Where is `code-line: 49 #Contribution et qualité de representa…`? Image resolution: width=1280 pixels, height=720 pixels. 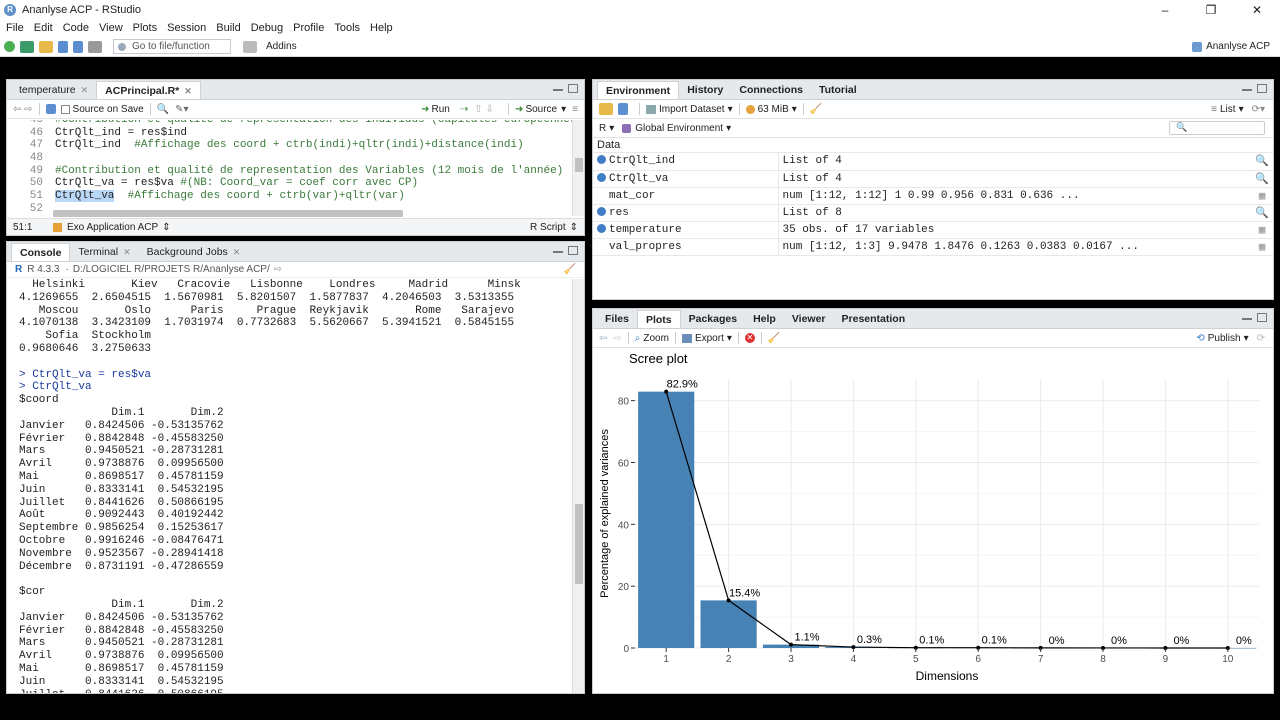 code-line: 49 #Contribution et qualité de representa… is located at coordinates (289, 171).